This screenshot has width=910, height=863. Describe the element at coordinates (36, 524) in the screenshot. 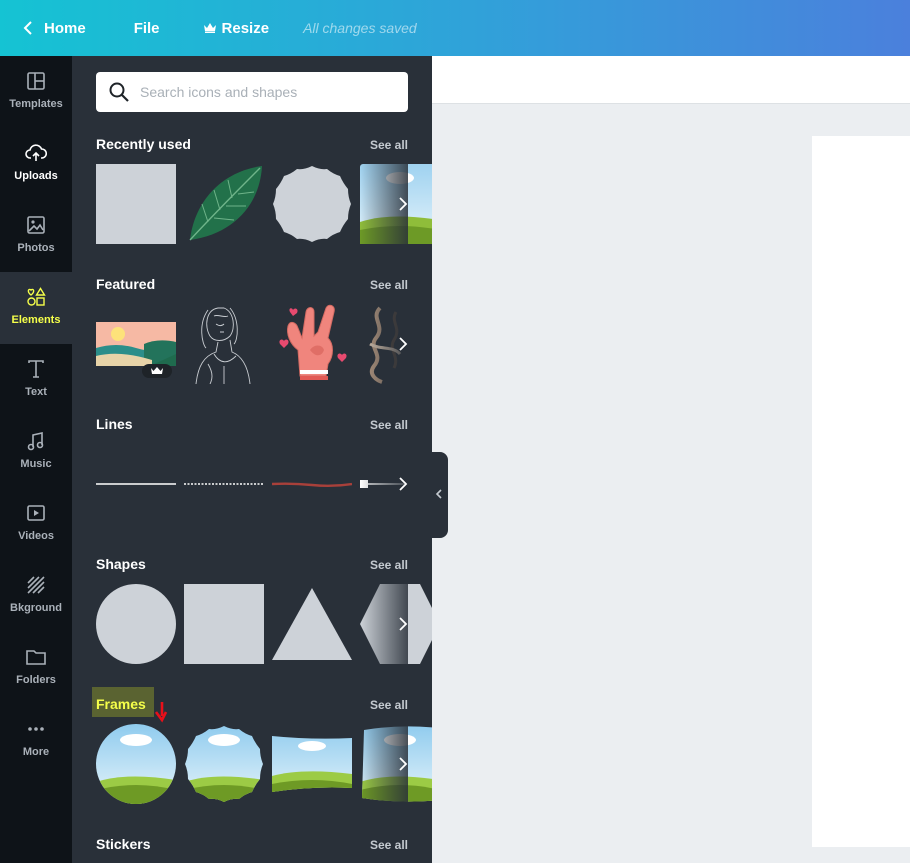

I see `rail-item-videos: Videos` at that location.